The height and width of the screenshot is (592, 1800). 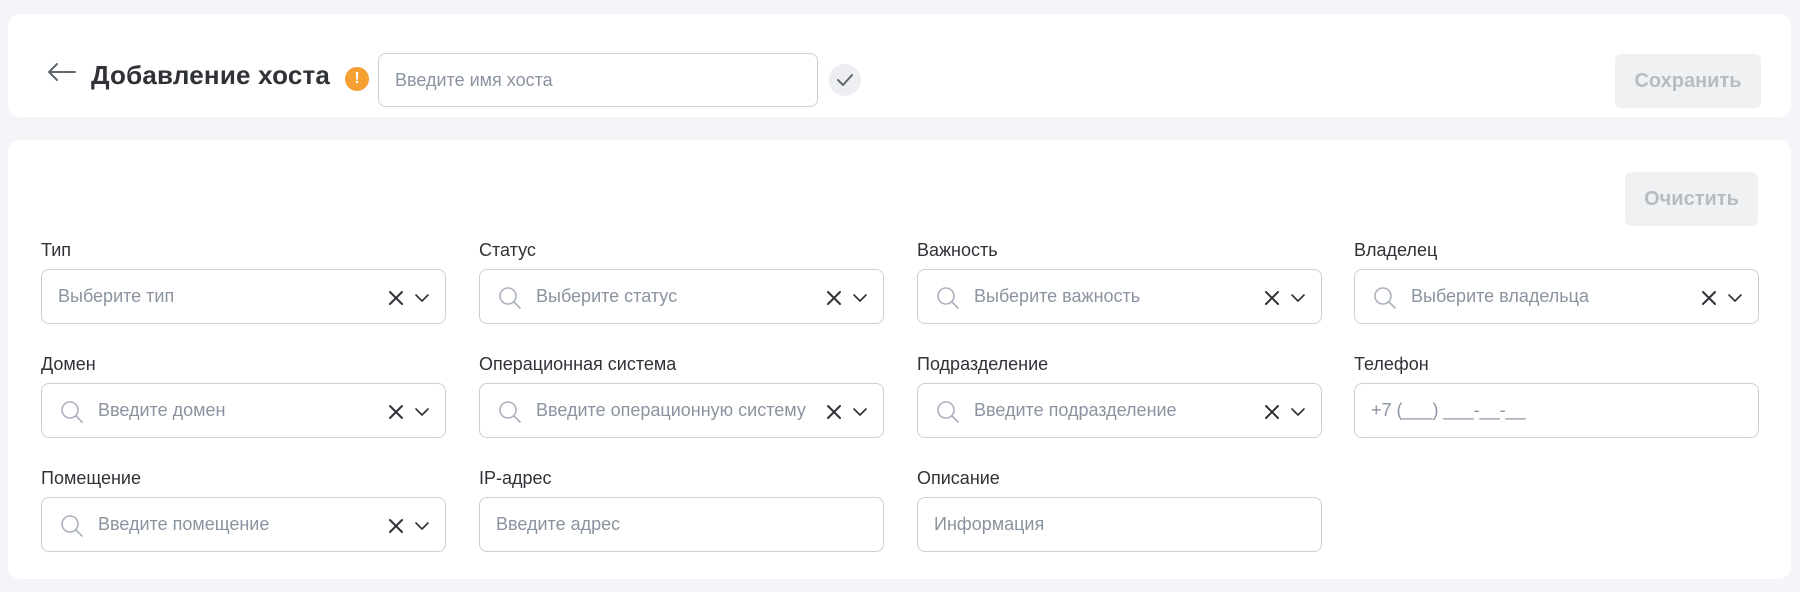 I want to click on owner-field: Владелец Выберите владельца, so click(x=1556, y=281).